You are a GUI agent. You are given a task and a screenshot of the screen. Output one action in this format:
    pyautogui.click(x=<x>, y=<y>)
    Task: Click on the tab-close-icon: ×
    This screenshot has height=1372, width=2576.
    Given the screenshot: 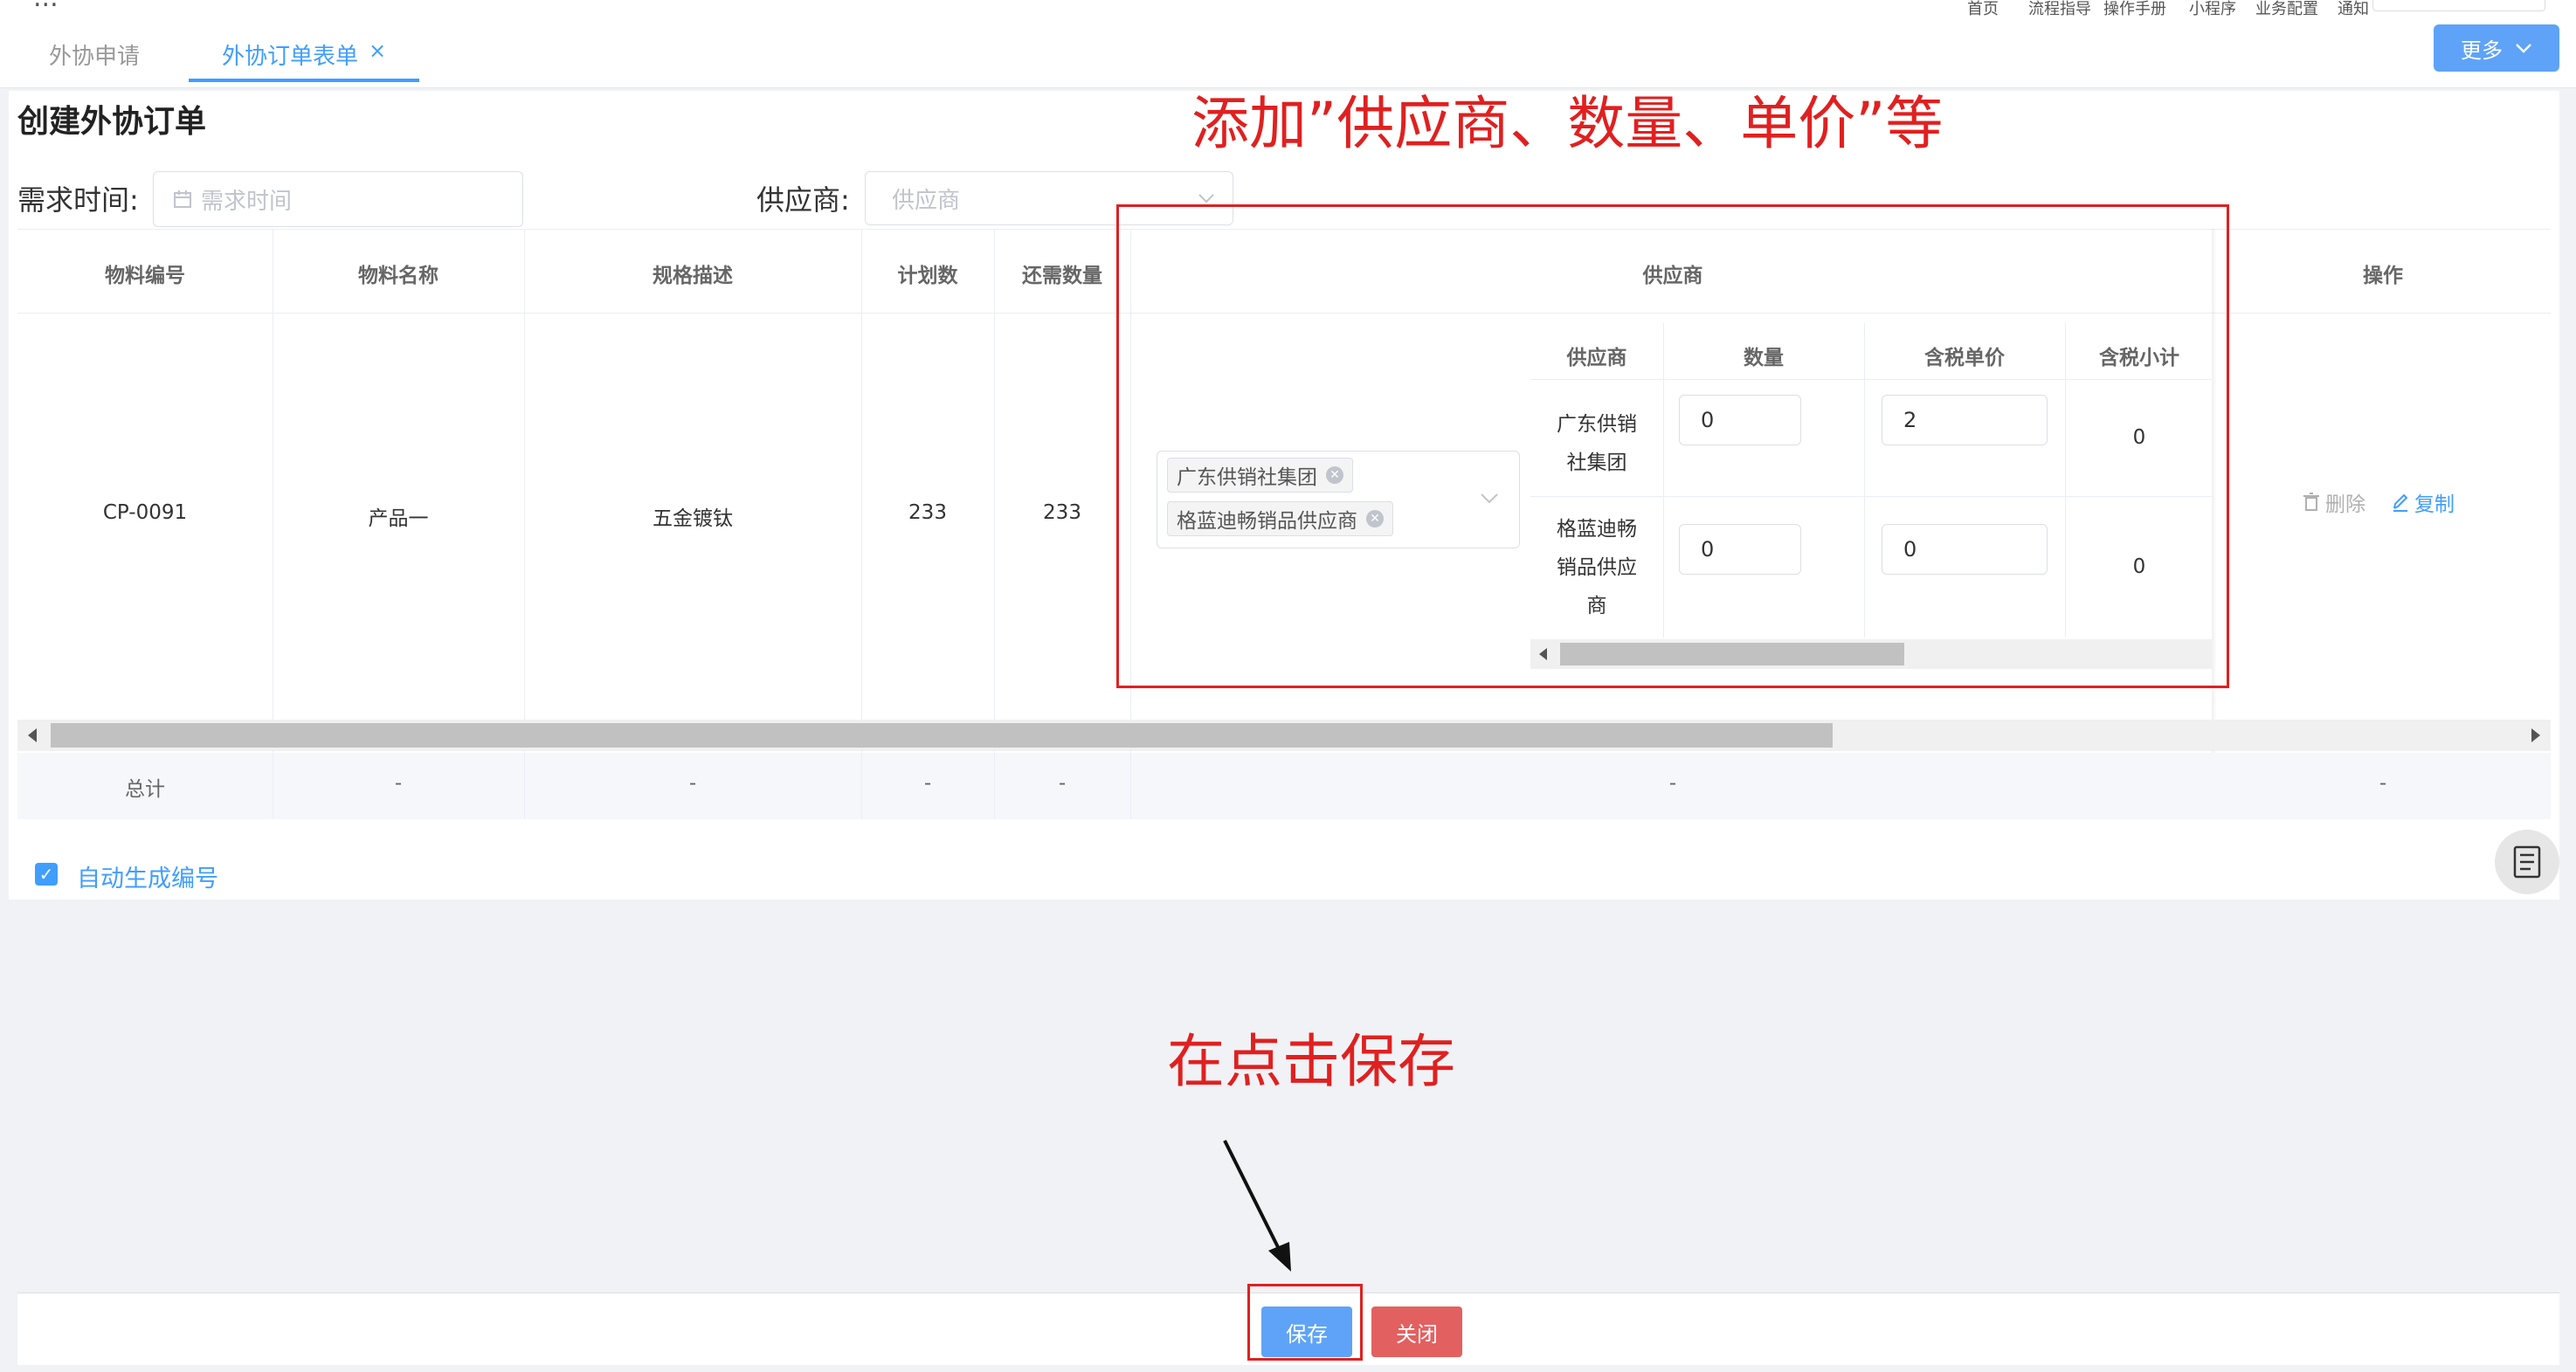 What is the action you would take?
    pyautogui.click(x=377, y=50)
    